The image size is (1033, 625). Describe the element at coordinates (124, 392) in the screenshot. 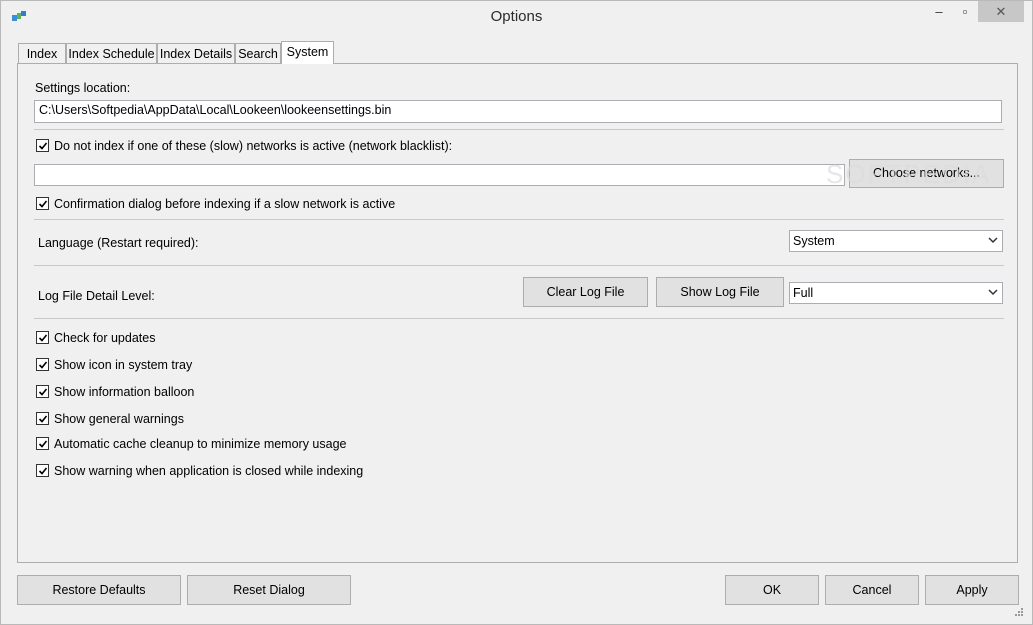

I see `show-info-balloon-label: Show information balloon` at that location.